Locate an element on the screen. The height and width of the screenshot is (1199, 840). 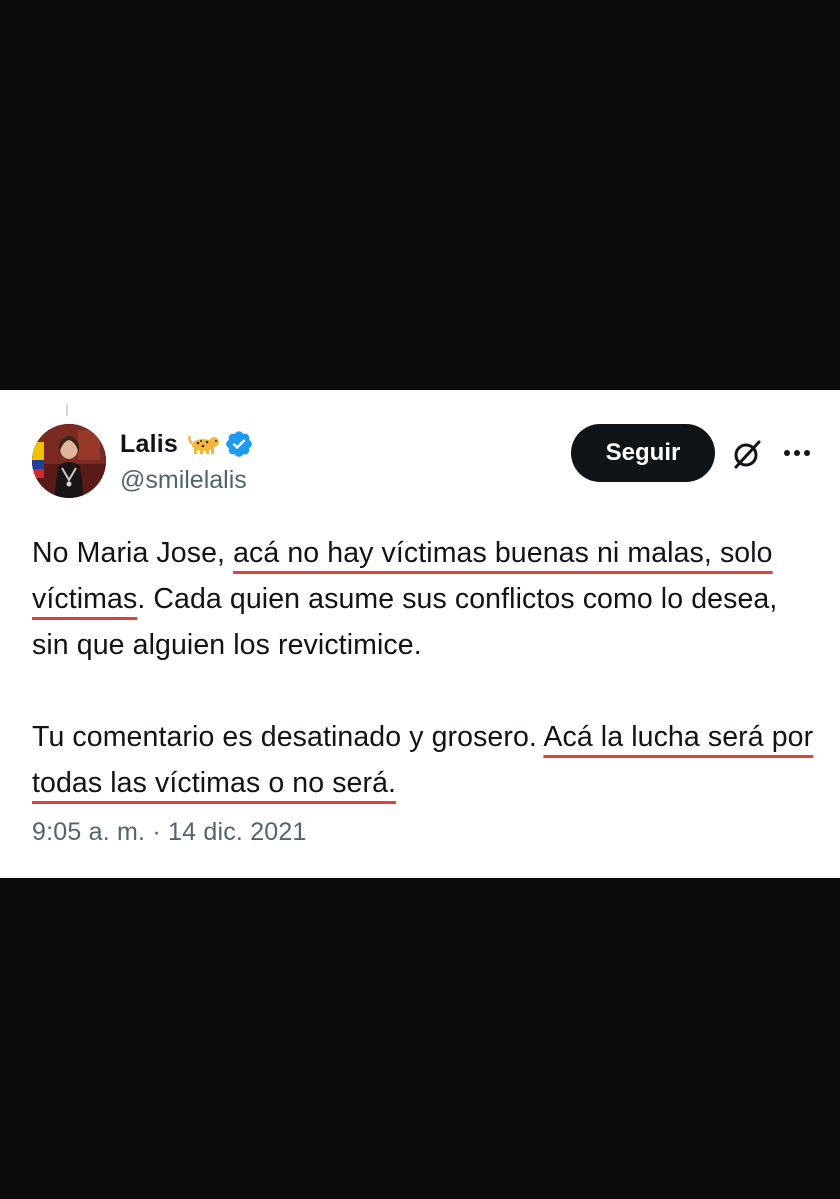
text-segment: Tu comentario es desatinado y grosero. is located at coordinates (288, 737).